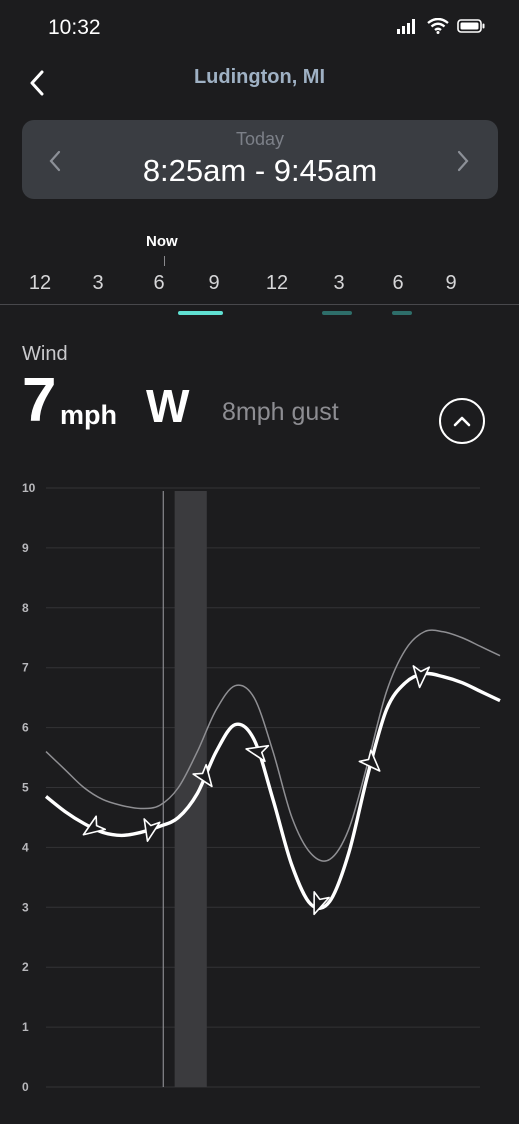 The width and height of the screenshot is (519, 1124). I want to click on selector-day: Today, so click(260, 139).